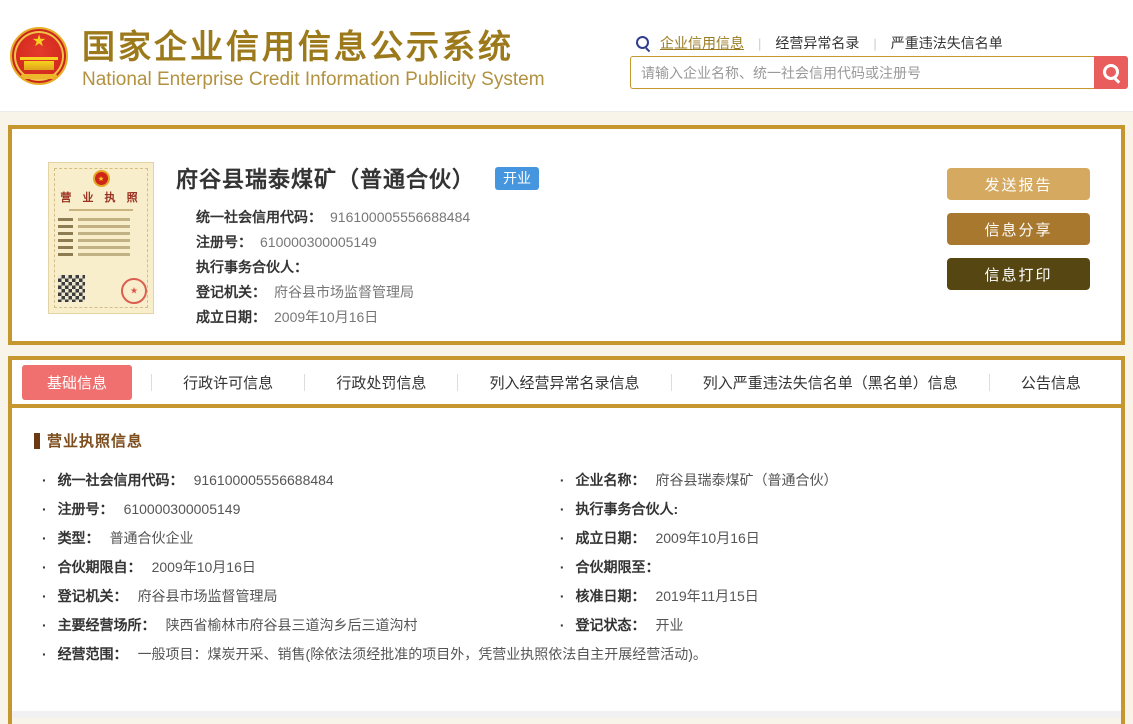 The width and height of the screenshot is (1133, 724). Describe the element at coordinates (301, 625) in the screenshot. I see `info-main-business-premises: 主要经营场所：陕西省榆林市府谷县三道沟乡后三道沟村` at that location.